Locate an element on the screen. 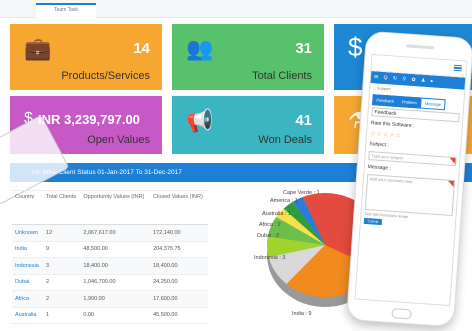  menu-icon is located at coordinates (458, 68).